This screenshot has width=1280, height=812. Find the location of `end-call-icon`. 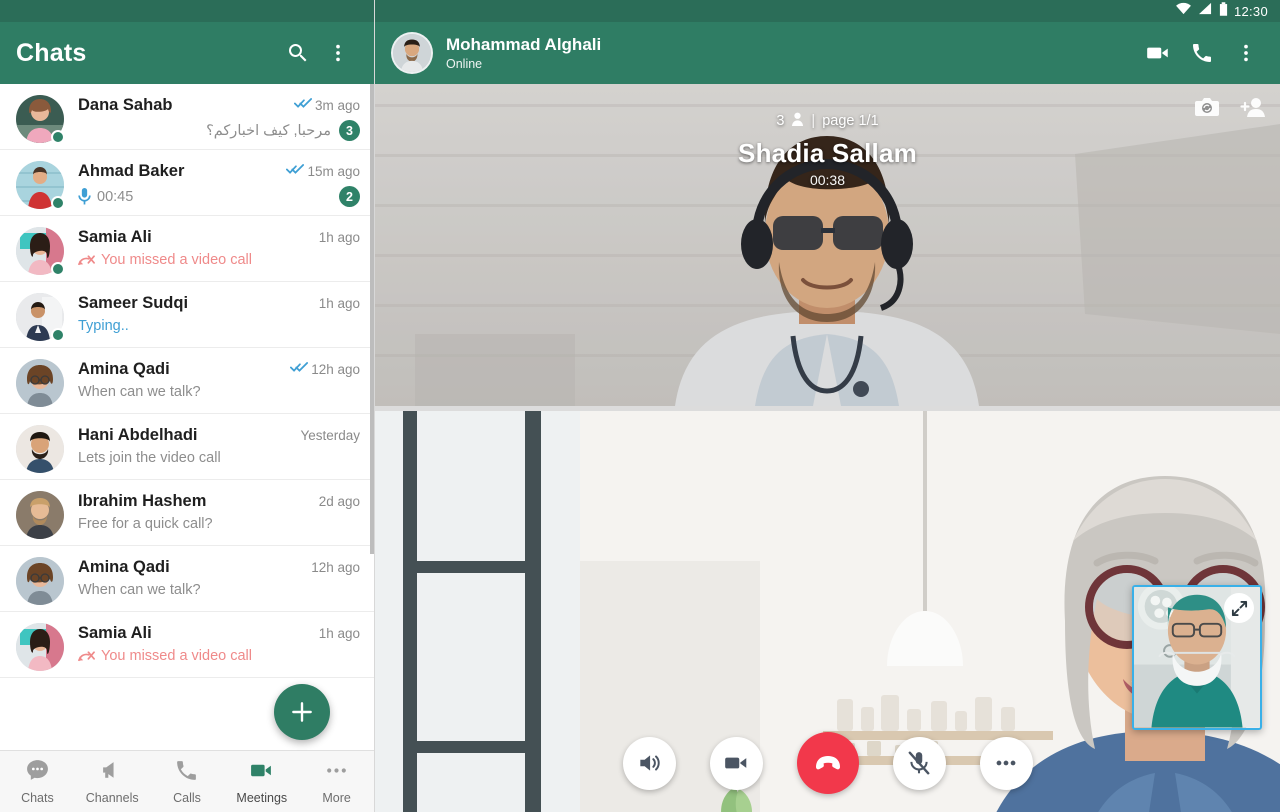

end-call-icon is located at coordinates (827, 763).